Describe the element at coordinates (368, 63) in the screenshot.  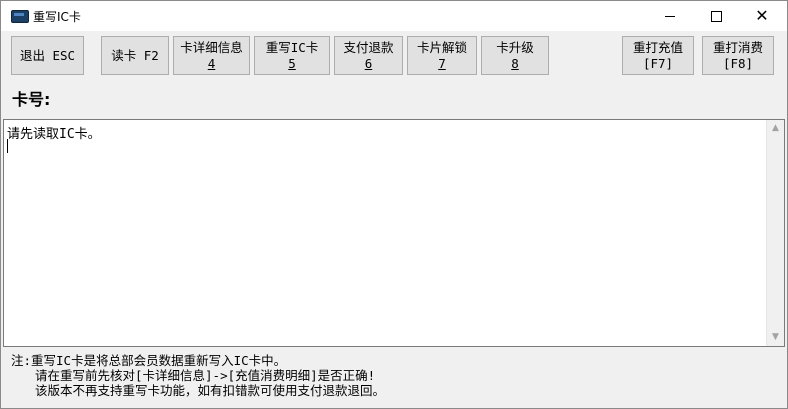
I see `refund-shortcut: 6` at that location.